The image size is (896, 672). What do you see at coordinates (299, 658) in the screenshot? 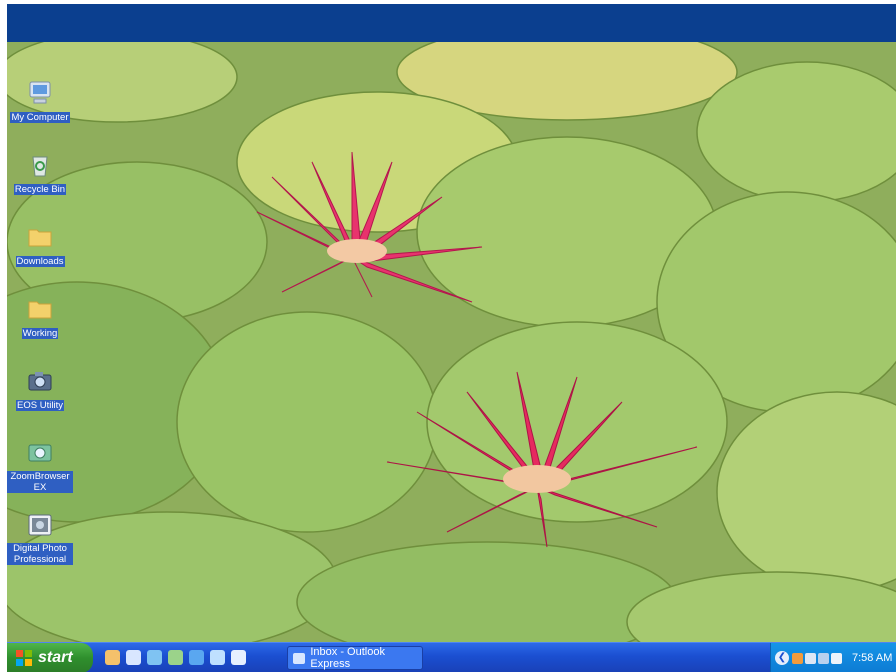
I see `envelope-icon` at bounding box center [299, 658].